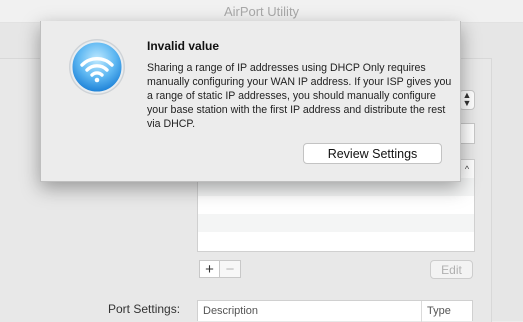  I want to click on add-remove-control: + −, so click(220, 269).